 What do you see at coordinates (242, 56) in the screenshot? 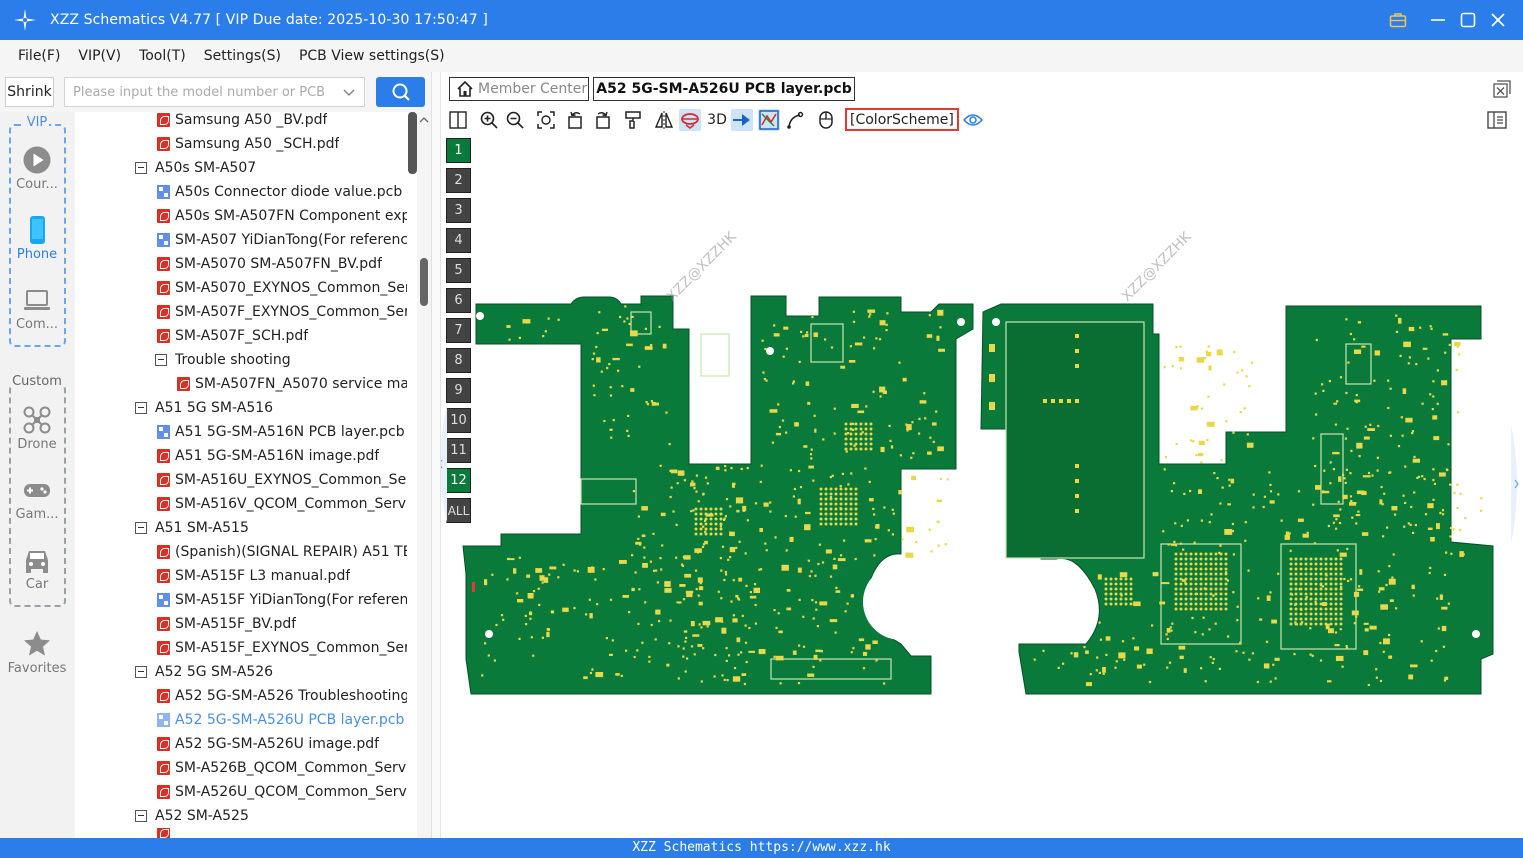
I see `menu-settings: Settings(S)` at bounding box center [242, 56].